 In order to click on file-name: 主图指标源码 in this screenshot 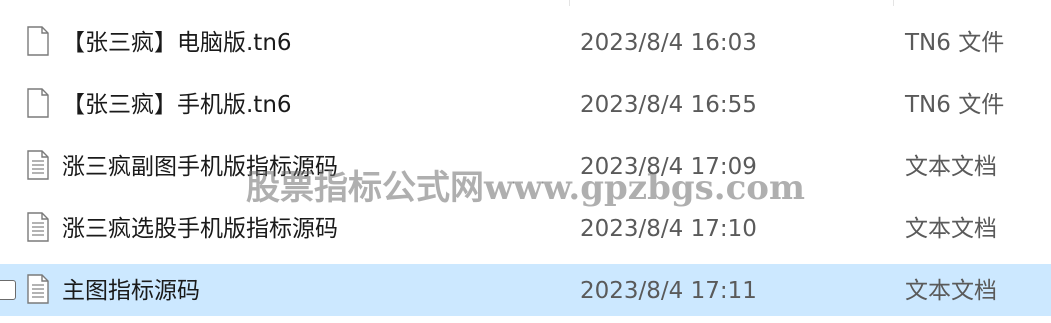, I will do `click(131, 291)`.